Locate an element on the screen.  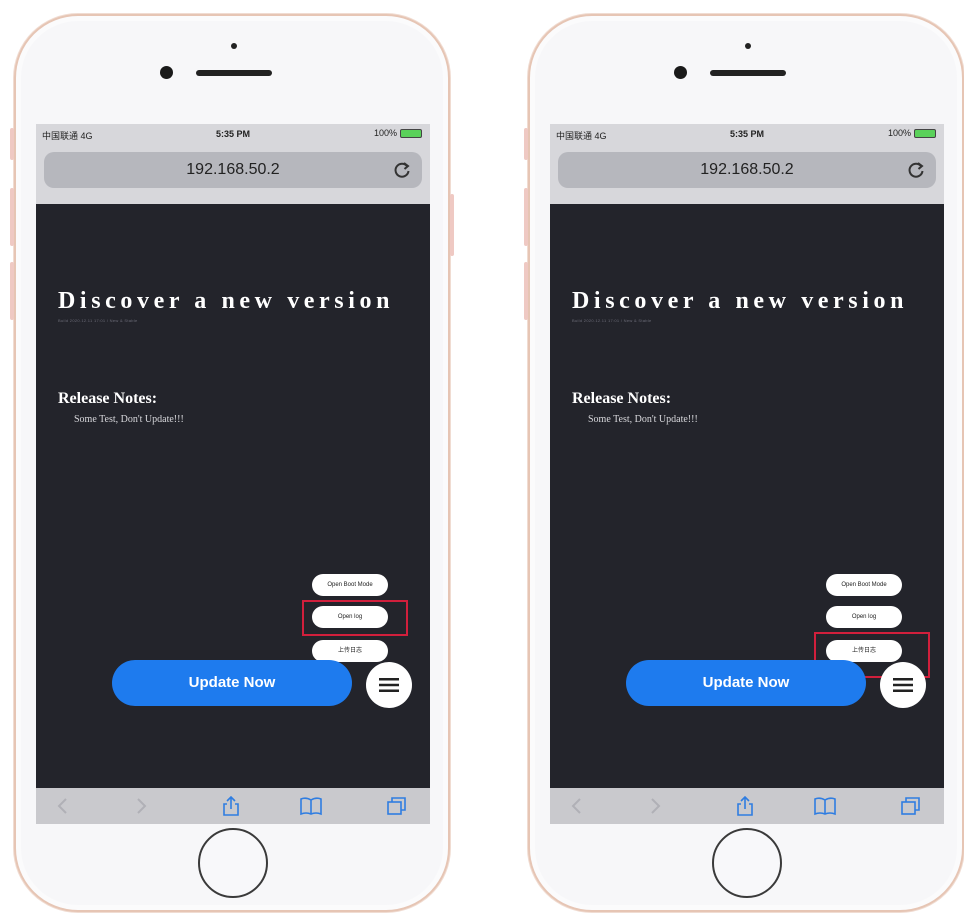
menu-item-upload-log: 上传日志 is located at coordinates (350, 651).